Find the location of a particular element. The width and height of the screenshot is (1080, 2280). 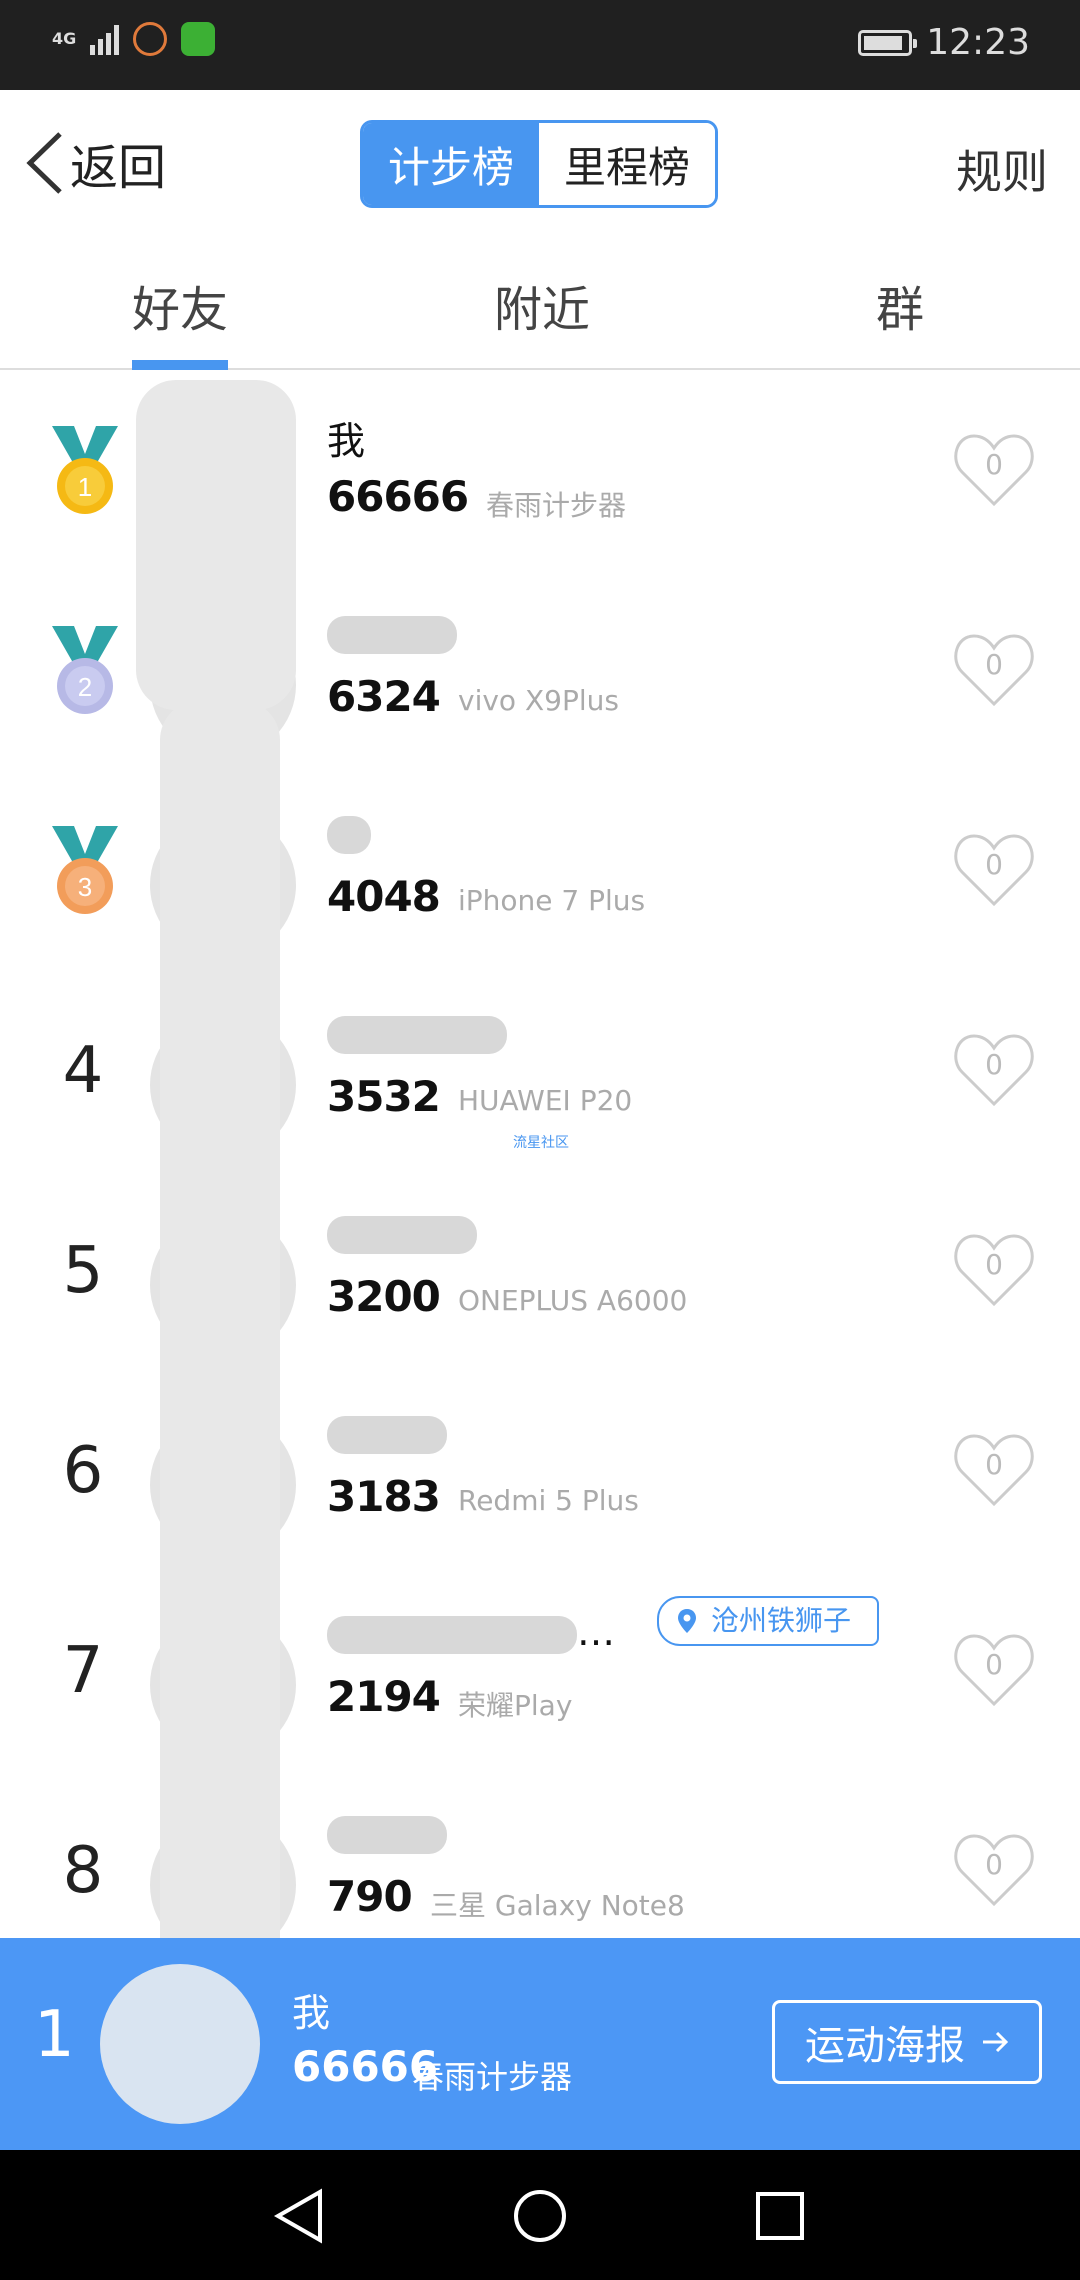

step-count: 3200 is located at coordinates (384, 1296).